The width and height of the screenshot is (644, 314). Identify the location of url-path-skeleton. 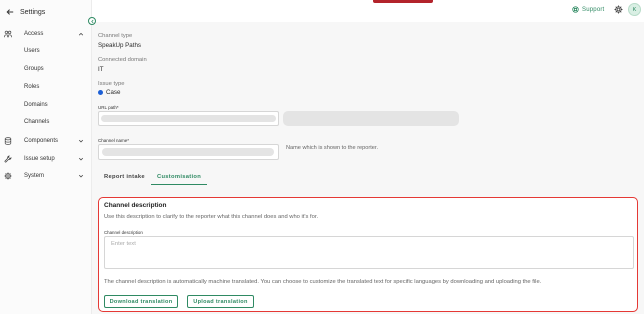
(188, 118).